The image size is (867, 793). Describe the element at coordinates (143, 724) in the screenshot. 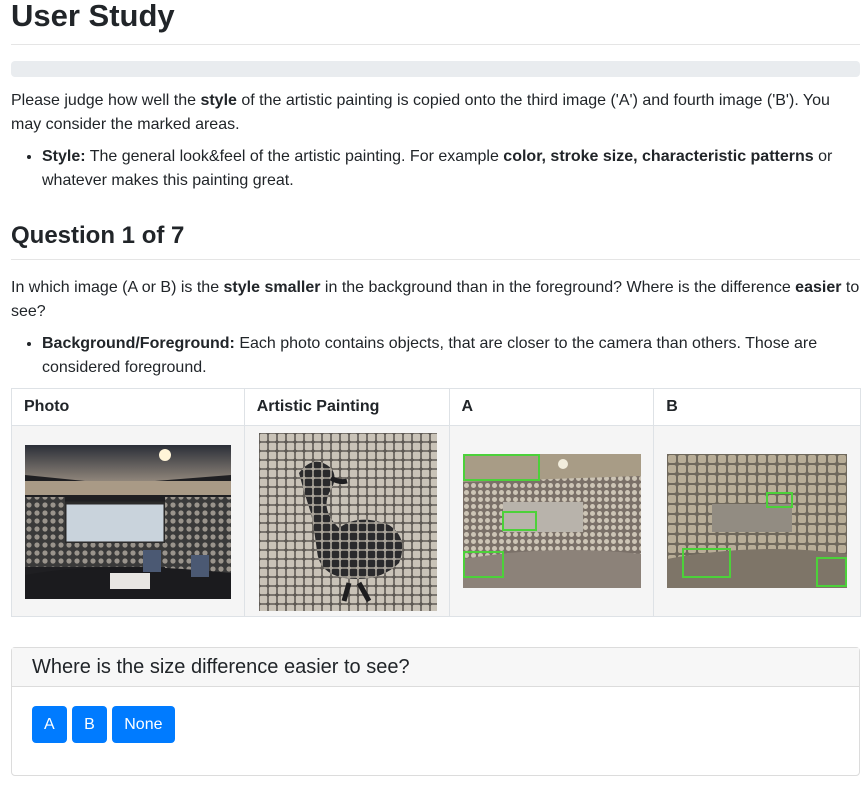

I see `answer-none-button: None` at that location.